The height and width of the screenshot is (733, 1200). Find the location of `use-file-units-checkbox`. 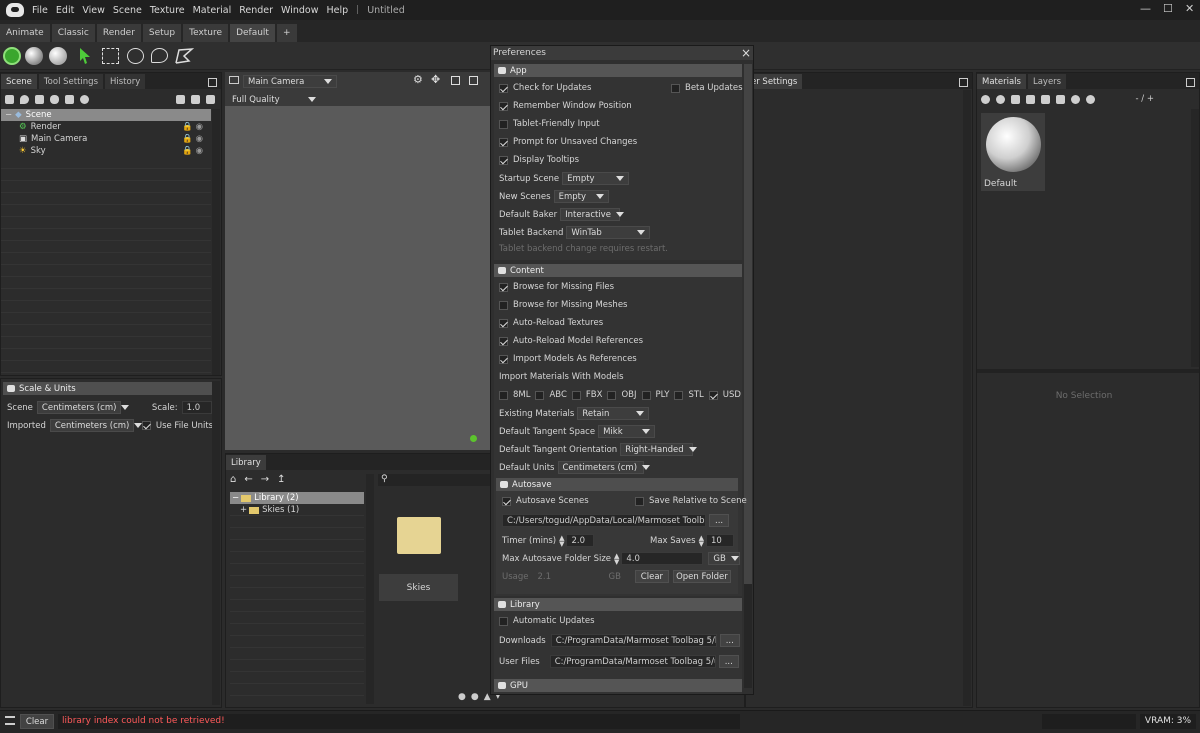

use-file-units-checkbox is located at coordinates (146, 425).